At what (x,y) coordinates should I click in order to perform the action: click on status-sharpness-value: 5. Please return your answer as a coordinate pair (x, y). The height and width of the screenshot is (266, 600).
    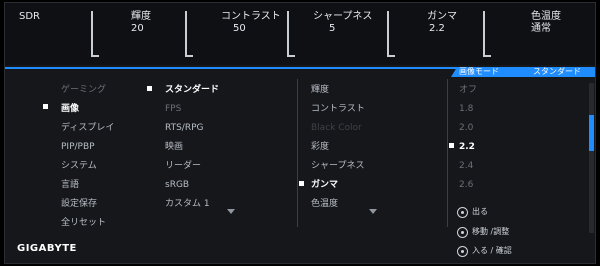
    Looking at the image, I should click on (332, 28).